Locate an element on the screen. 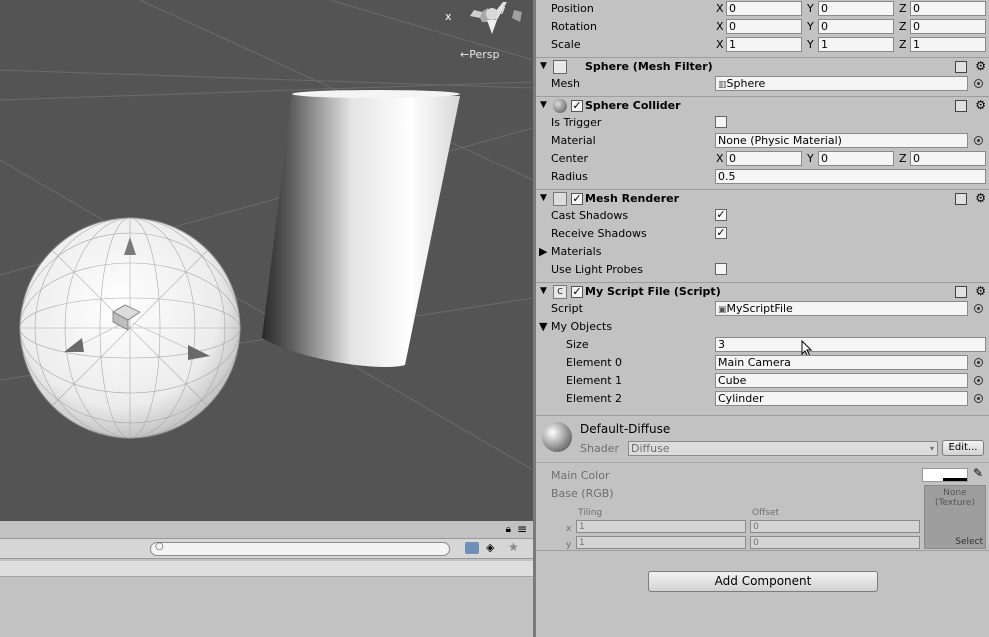  element-2-field: Cylinder is located at coordinates (841, 398).